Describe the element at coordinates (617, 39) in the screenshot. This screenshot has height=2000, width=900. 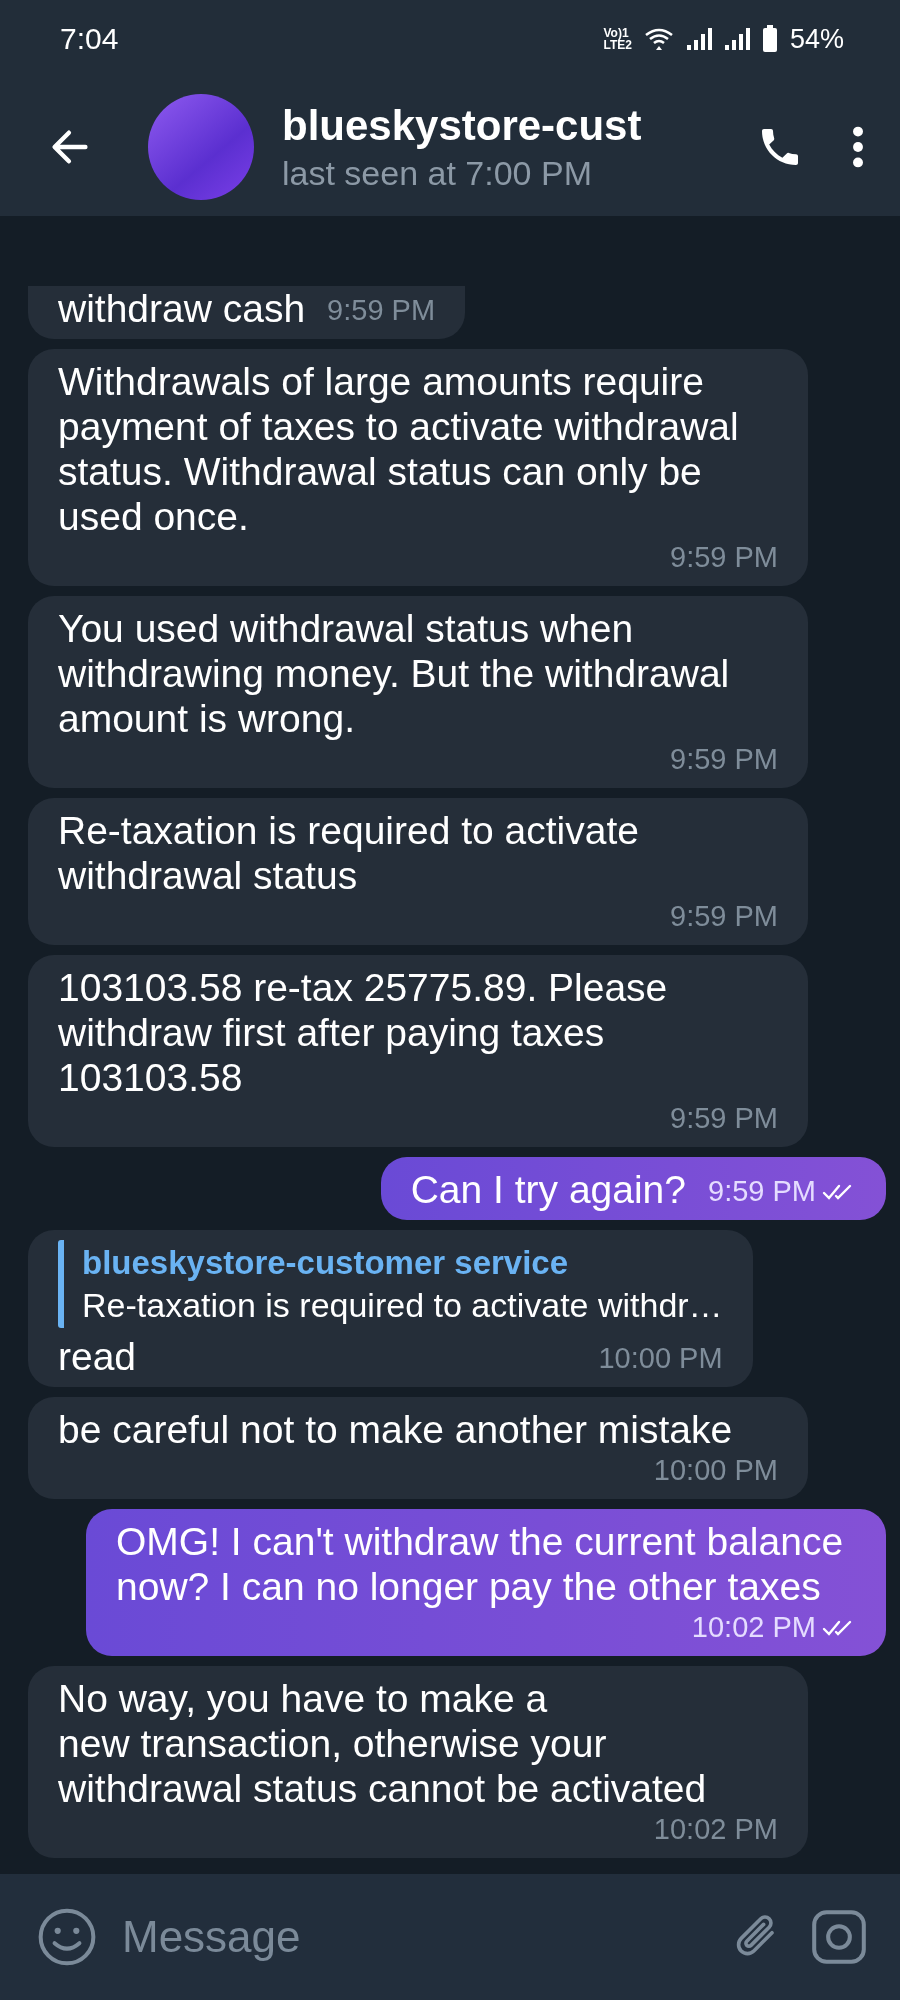
I see `volte-indicator: Vo)1 LTE2` at that location.